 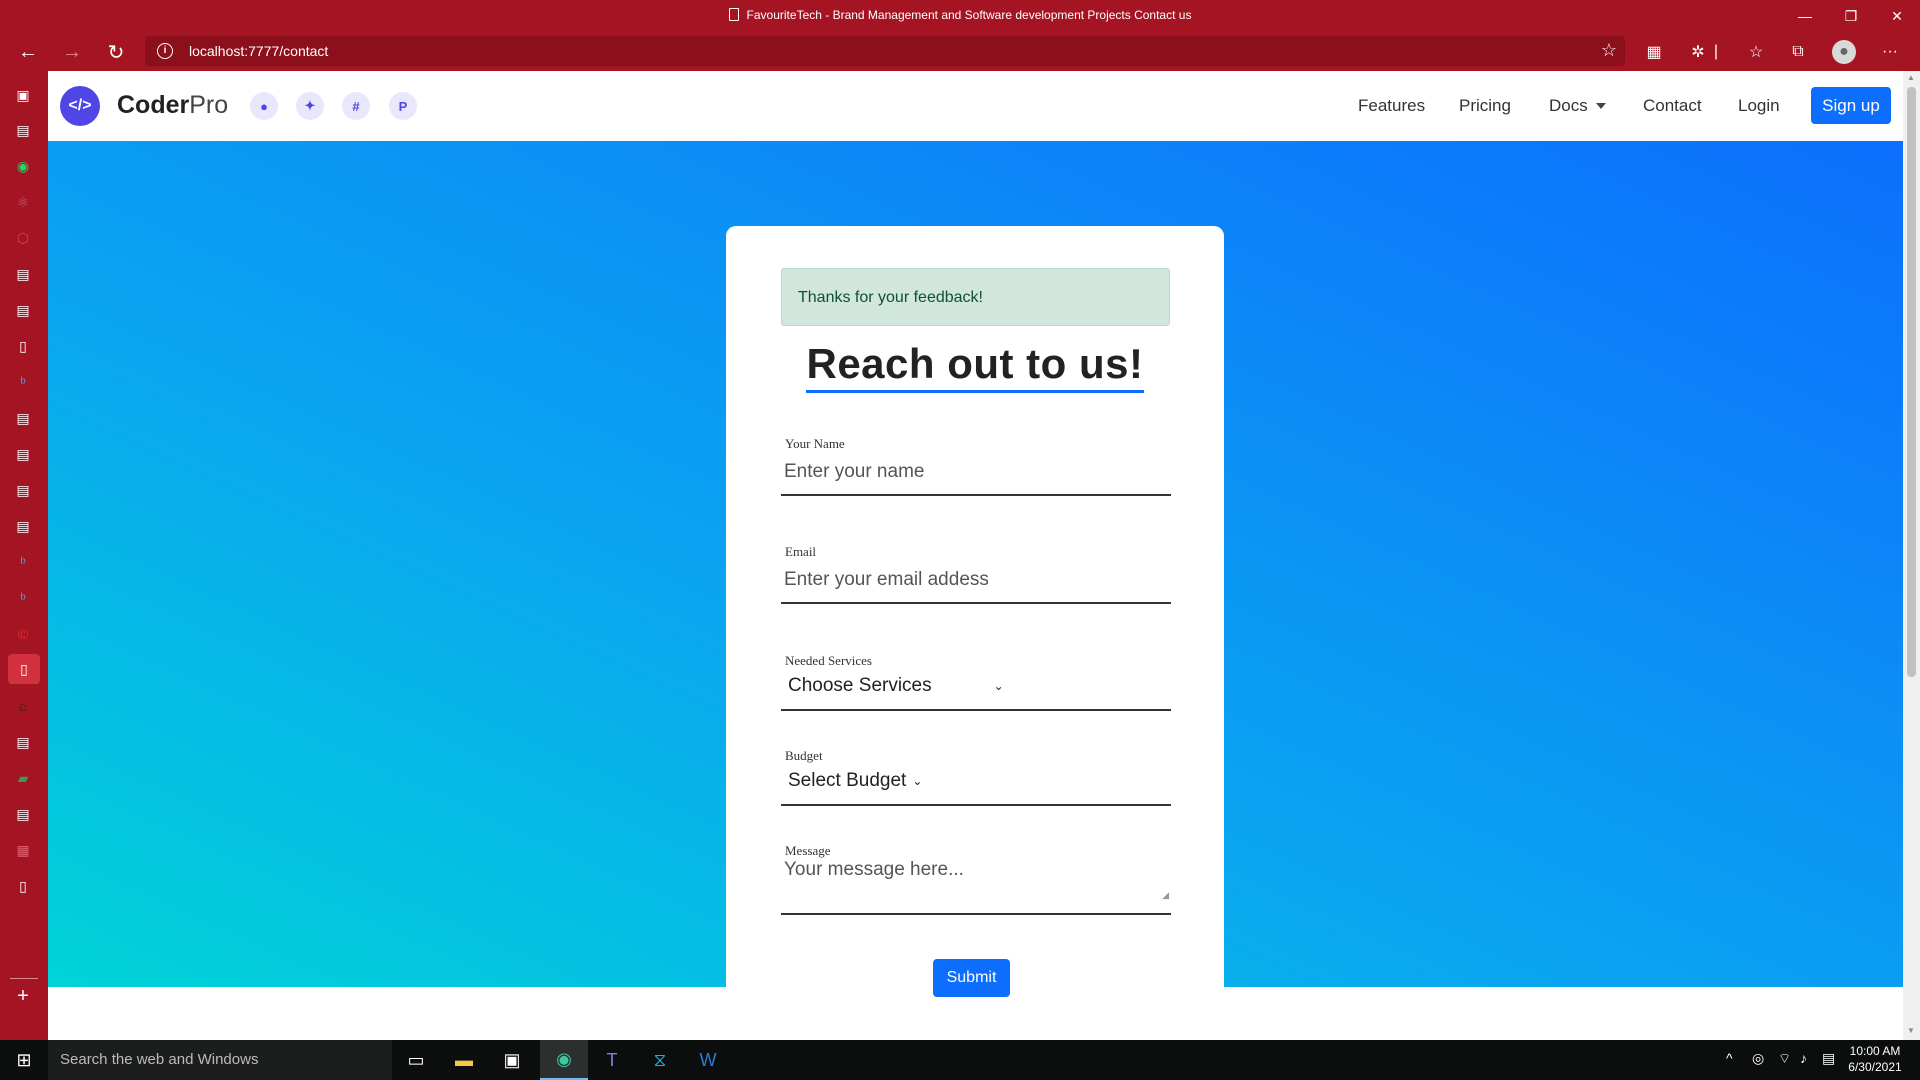 What do you see at coordinates (1911, 77) in the screenshot?
I see `scroll-up-icon: ▲` at bounding box center [1911, 77].